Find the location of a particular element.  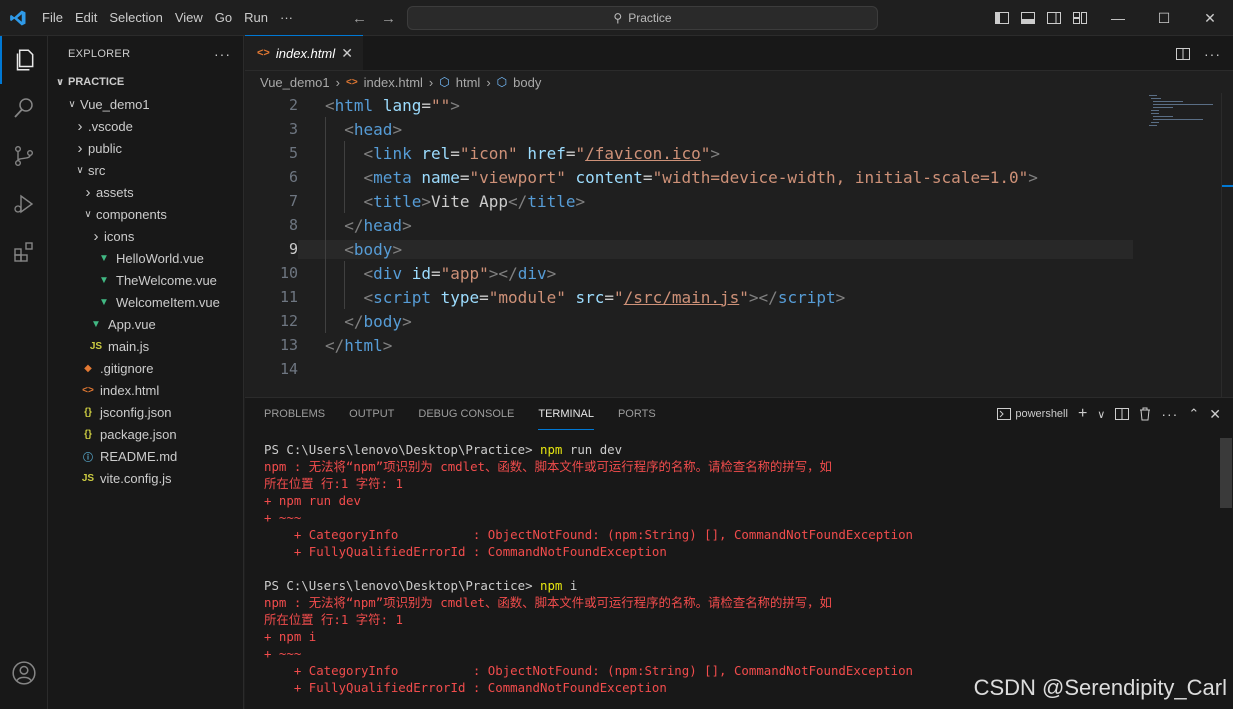

tab-terminal: TERMINAL is located at coordinates (566, 414).